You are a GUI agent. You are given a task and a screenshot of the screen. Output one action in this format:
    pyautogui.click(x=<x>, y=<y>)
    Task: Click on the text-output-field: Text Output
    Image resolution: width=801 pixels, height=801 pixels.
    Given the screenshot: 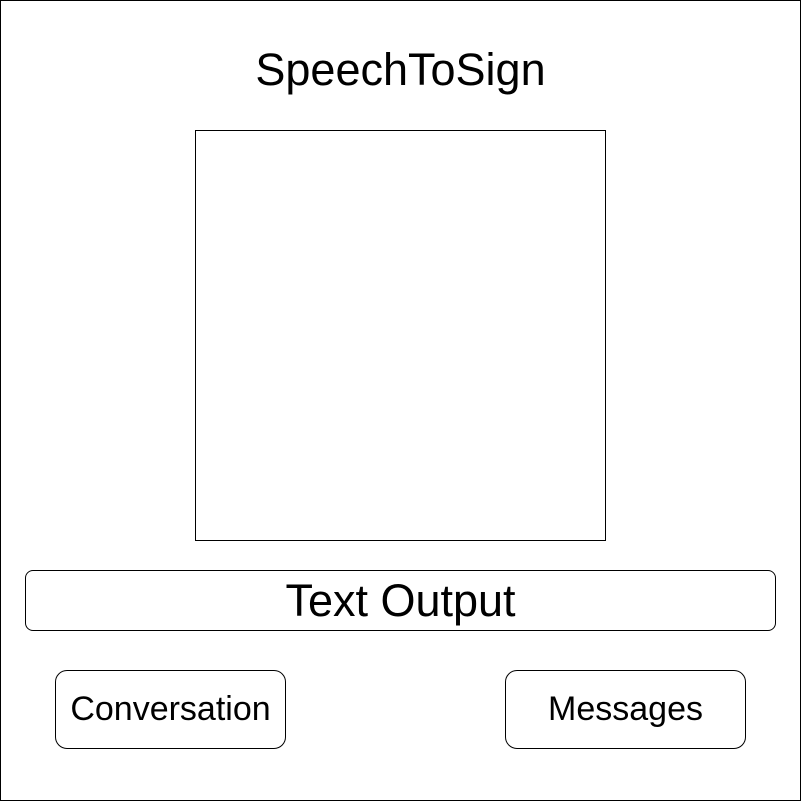 What is the action you would take?
    pyautogui.click(x=400, y=600)
    